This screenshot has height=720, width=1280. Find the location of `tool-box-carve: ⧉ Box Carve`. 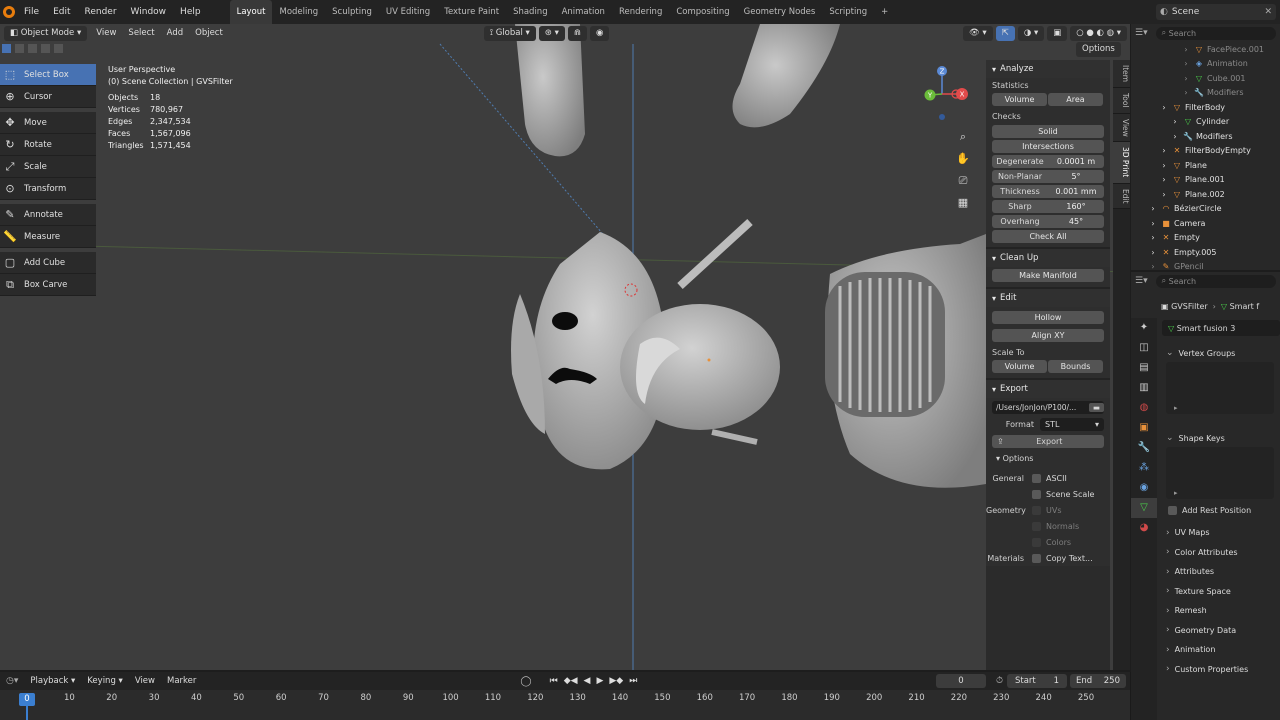

tool-box-carve: ⧉ Box Carve is located at coordinates (48, 285).